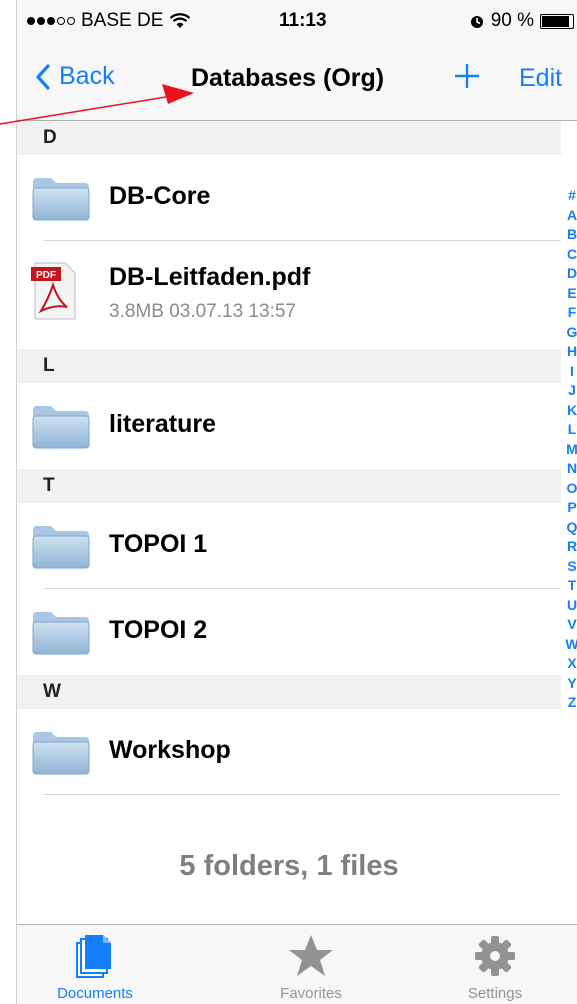 Image resolution: width=577 pixels, height=1004 pixels. Describe the element at coordinates (495, 993) in the screenshot. I see `tab-label: Settings` at that location.